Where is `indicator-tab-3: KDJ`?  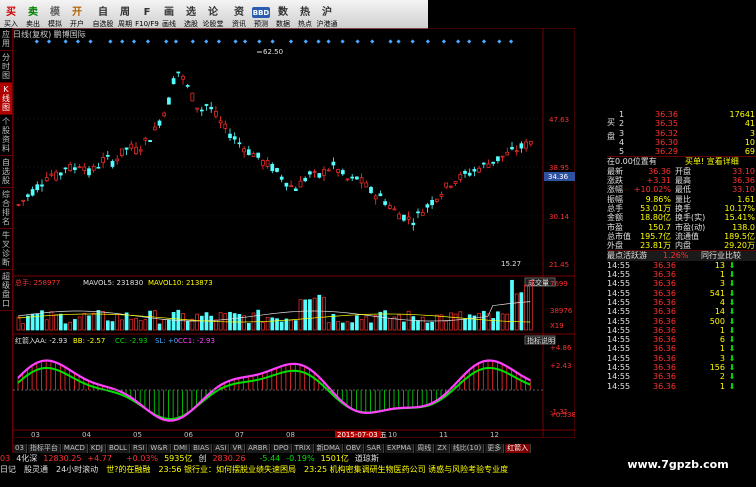 indicator-tab-3: KDJ is located at coordinates (97, 448).